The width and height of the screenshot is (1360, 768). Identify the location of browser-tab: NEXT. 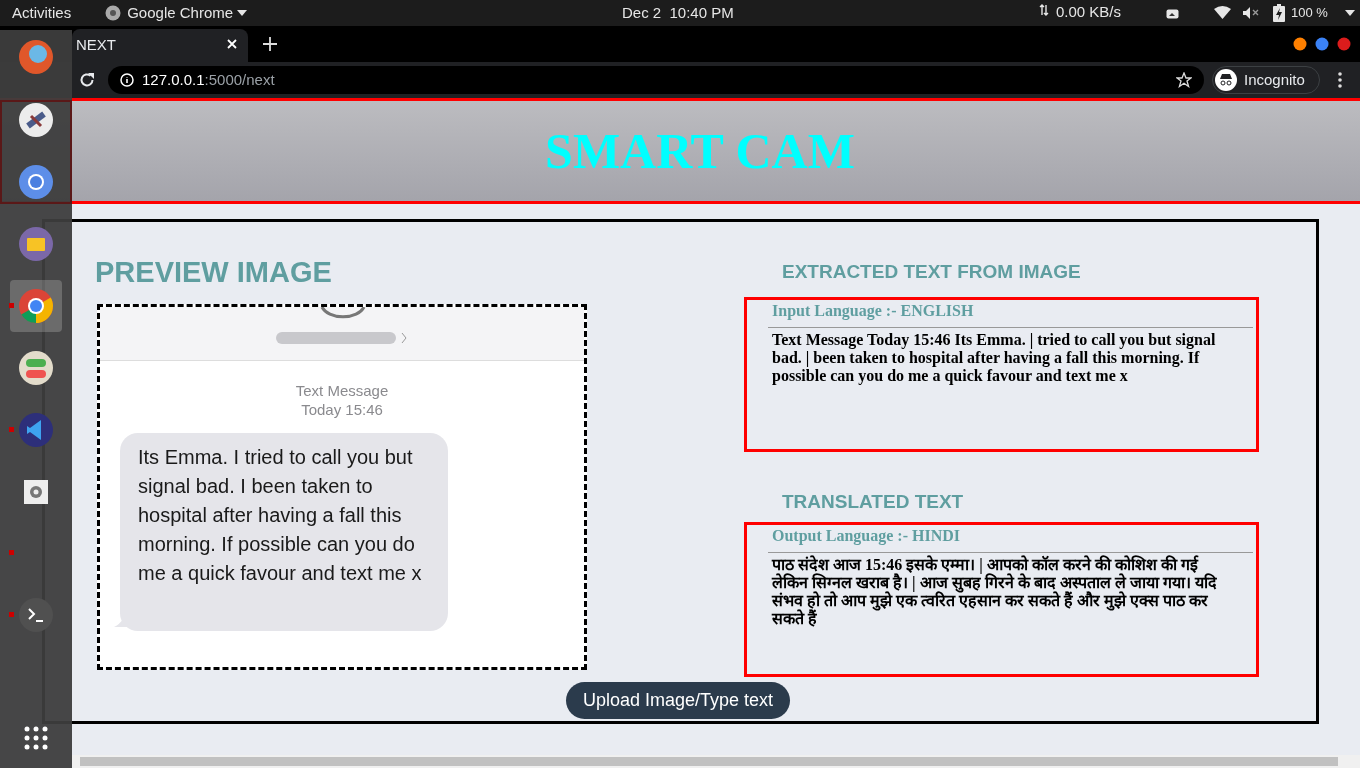
(160, 45).